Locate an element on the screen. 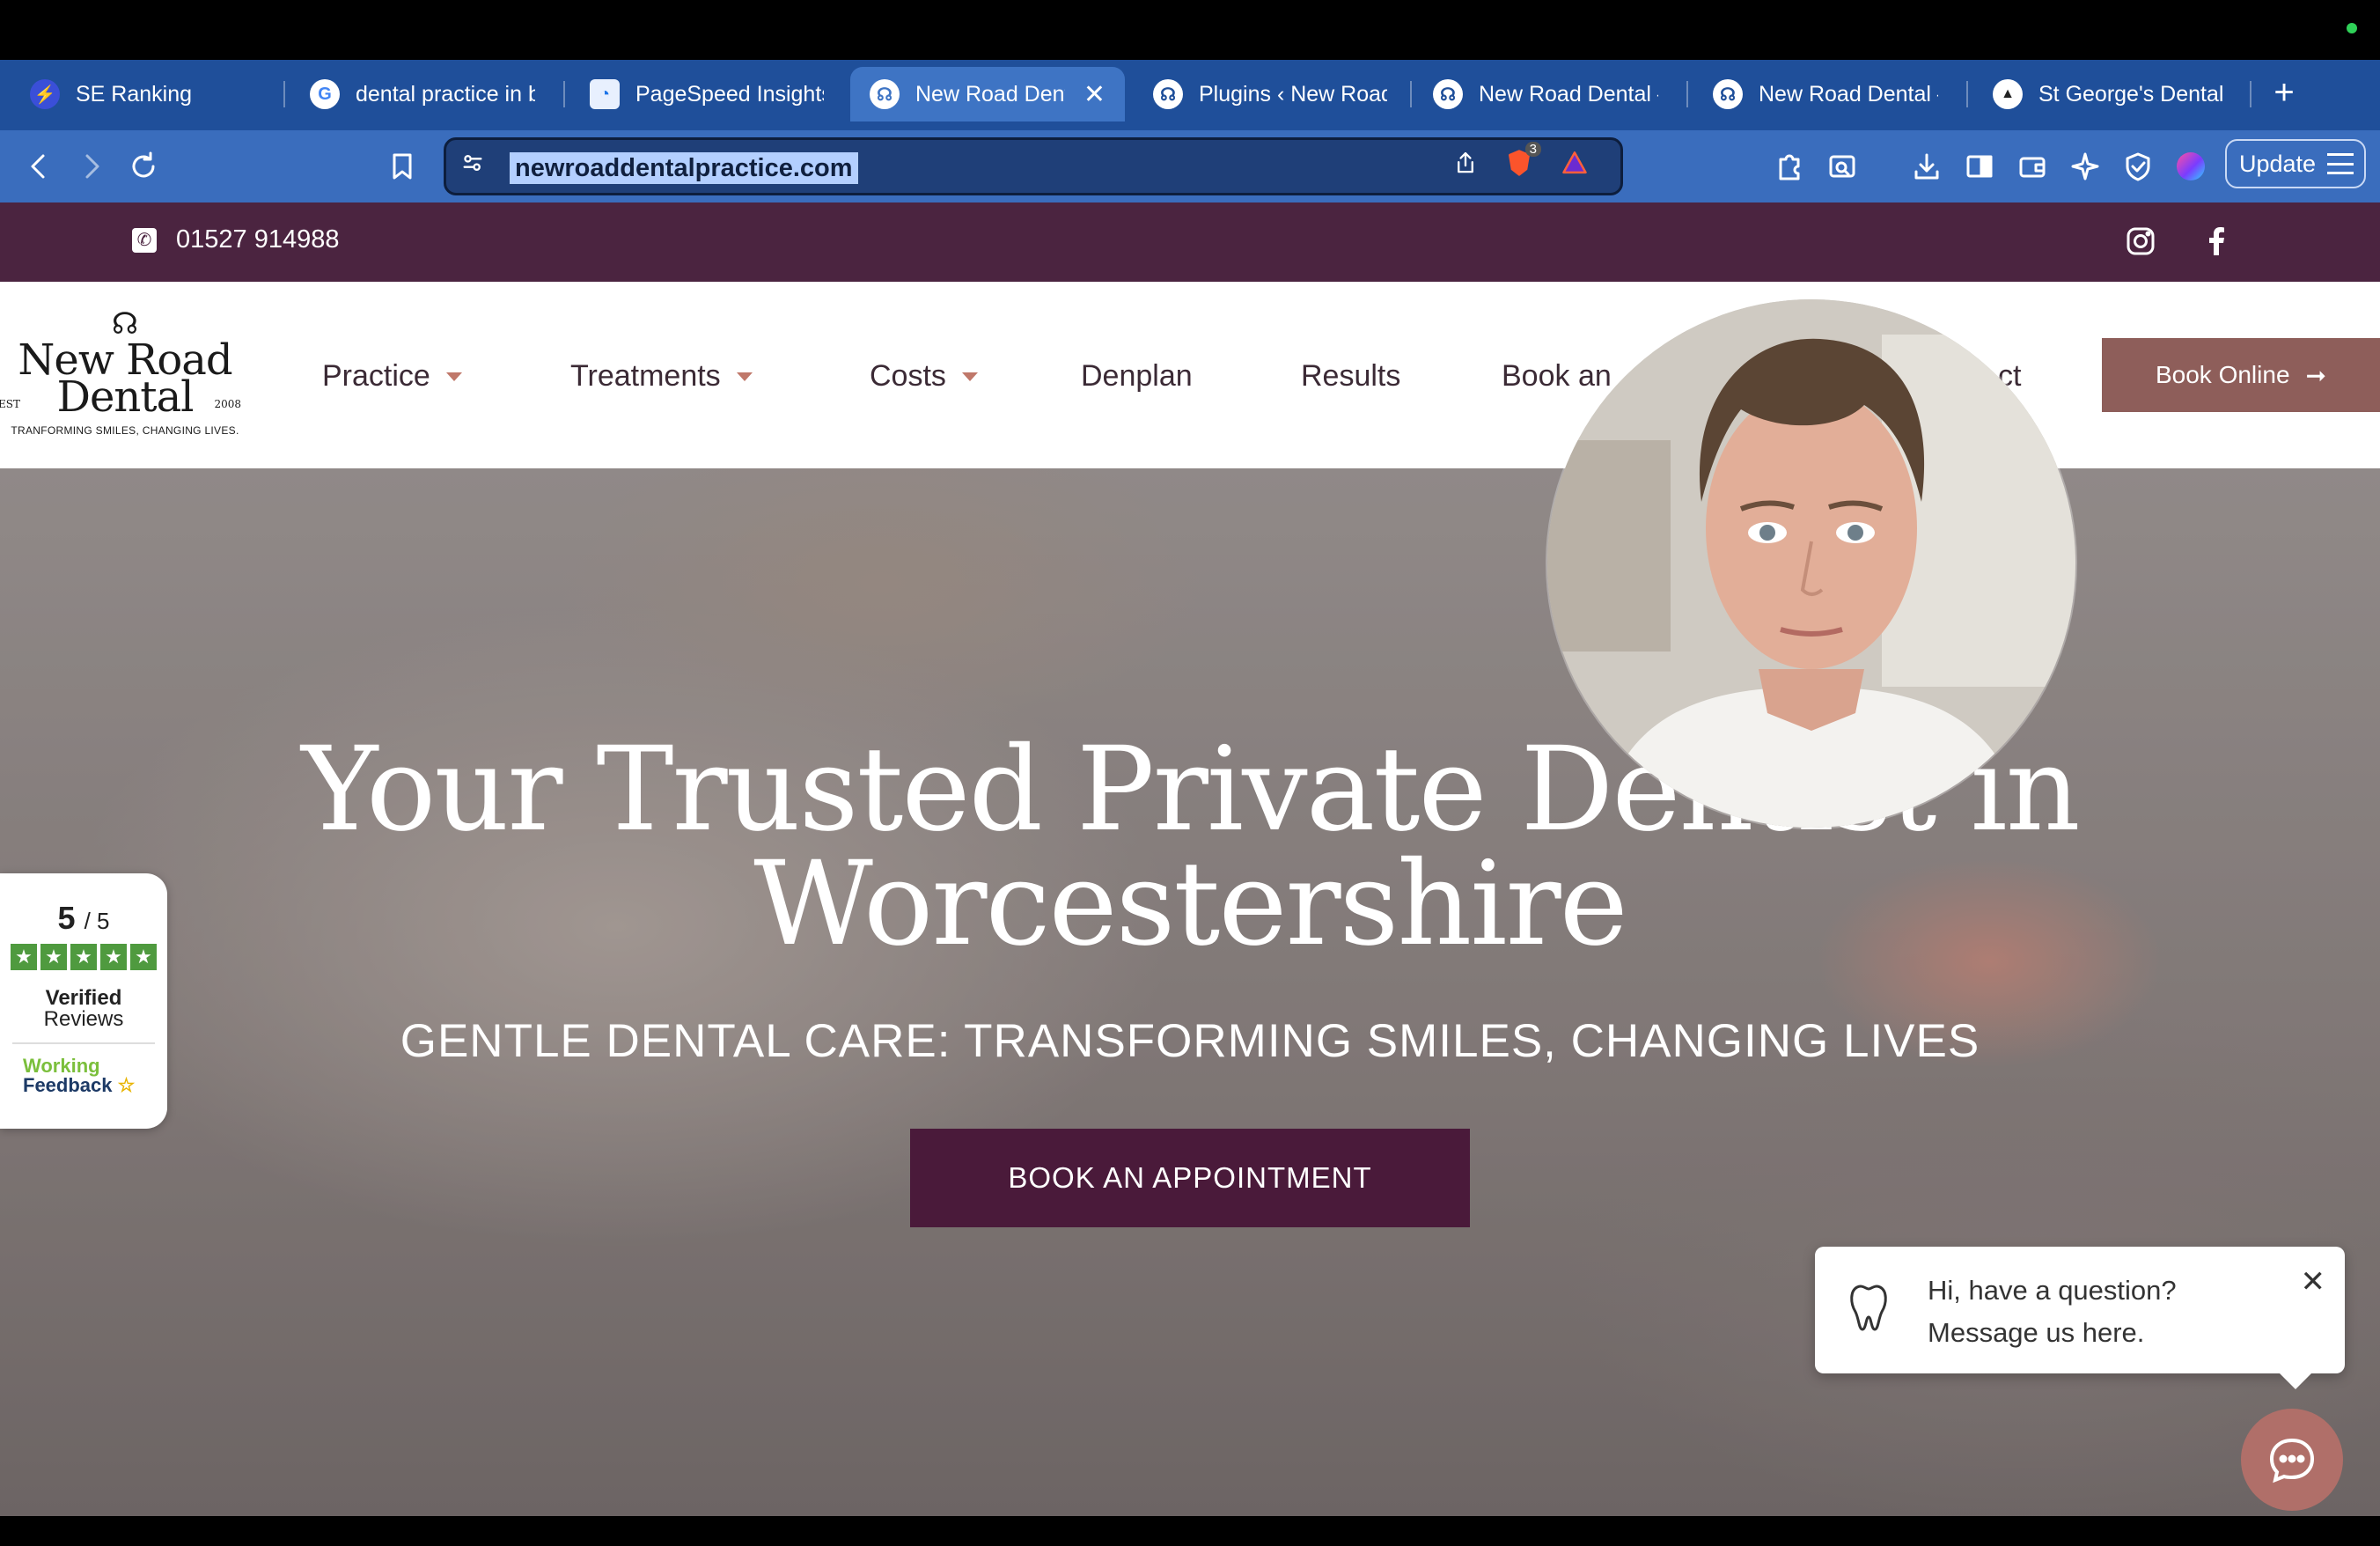 The width and height of the screenshot is (2380, 1546). chat-prompt-bubble: Hi, have a question? Message us here. ✕ is located at coordinates (2080, 1318).